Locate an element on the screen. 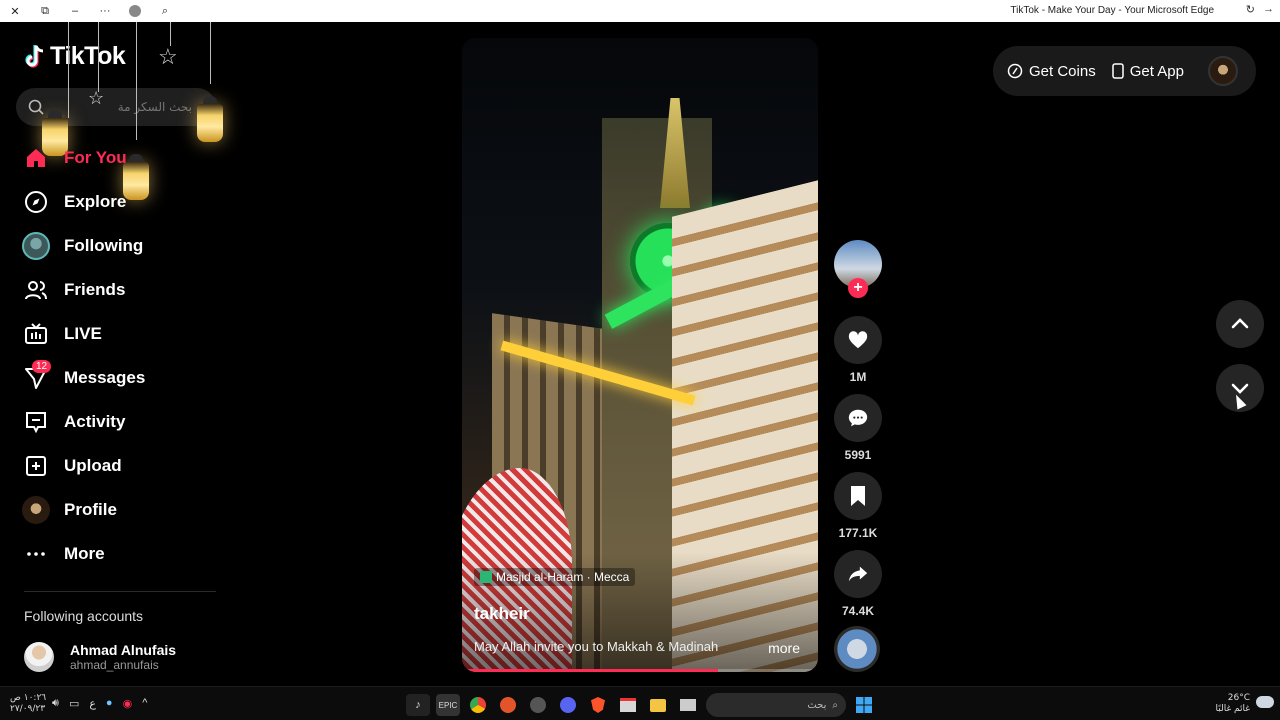  comment-button is located at coordinates (858, 418).